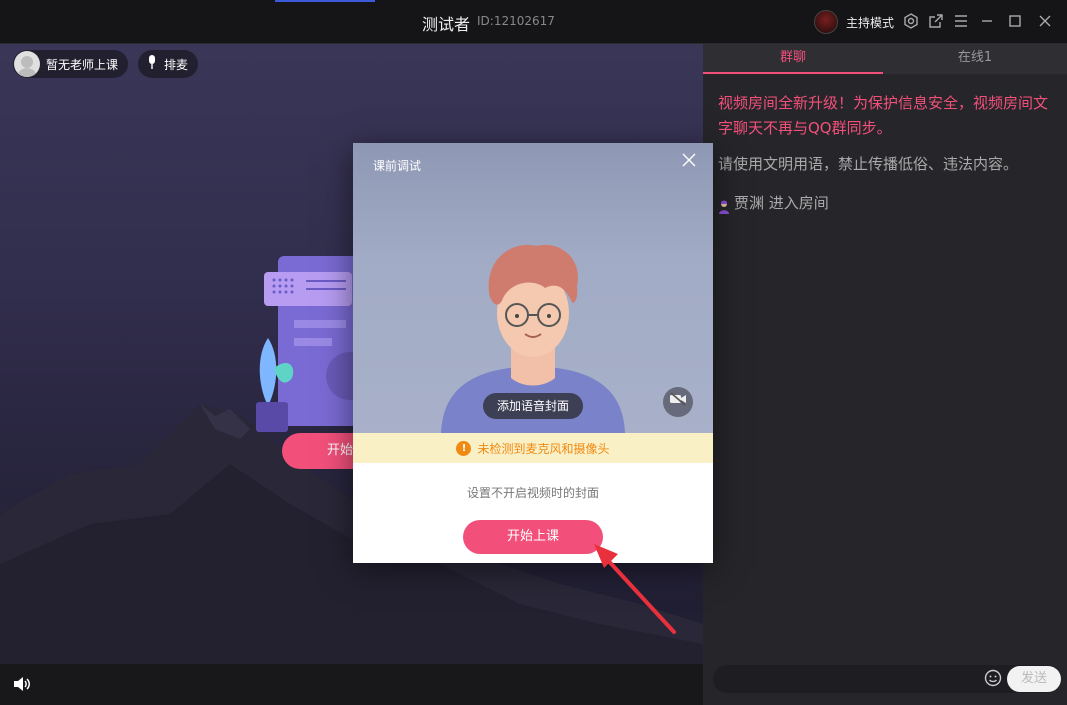 Image resolution: width=1067 pixels, height=705 pixels. What do you see at coordinates (516, 21) in the screenshot?
I see `user-id: ID:12102617` at bounding box center [516, 21].